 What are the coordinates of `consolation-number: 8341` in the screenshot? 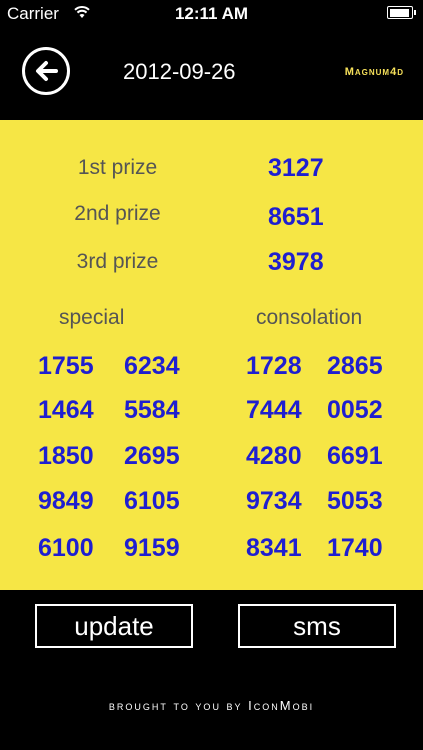 It's located at (274, 548).